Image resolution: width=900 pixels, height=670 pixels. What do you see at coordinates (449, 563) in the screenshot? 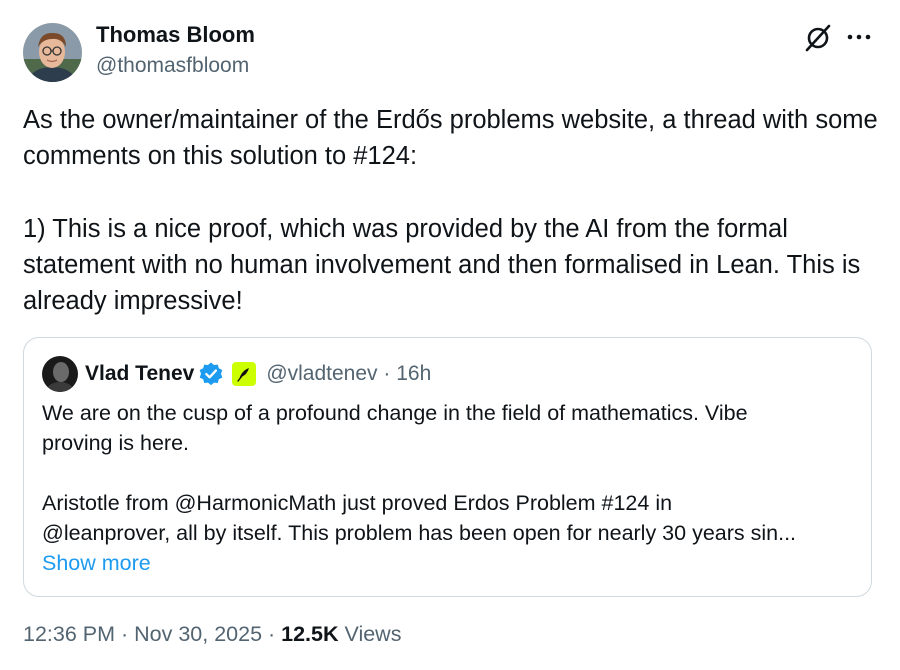
I see `show-more-link: Show more` at bounding box center [449, 563].